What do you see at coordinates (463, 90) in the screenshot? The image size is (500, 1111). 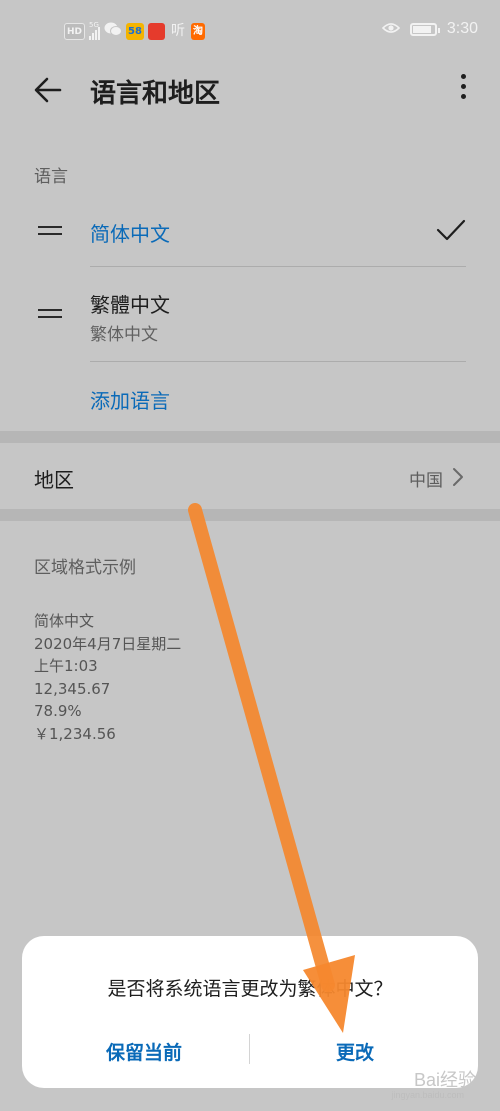 I see `more-options-icon` at bounding box center [463, 90].